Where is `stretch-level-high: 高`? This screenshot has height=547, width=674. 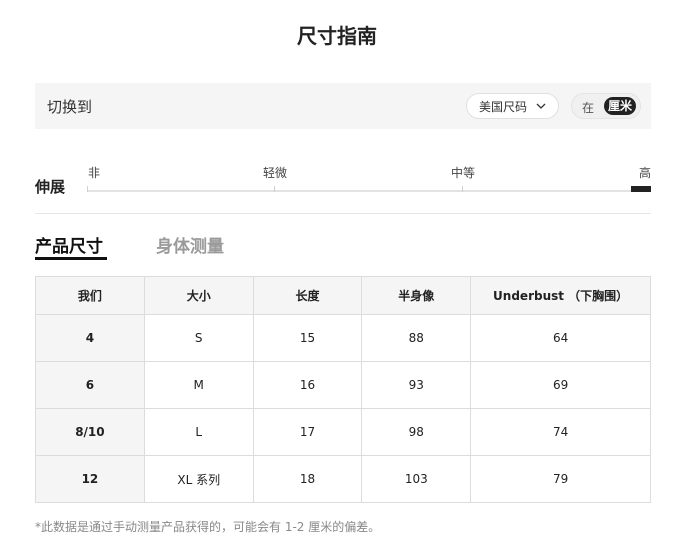
stretch-level-high: 高 is located at coordinates (645, 173).